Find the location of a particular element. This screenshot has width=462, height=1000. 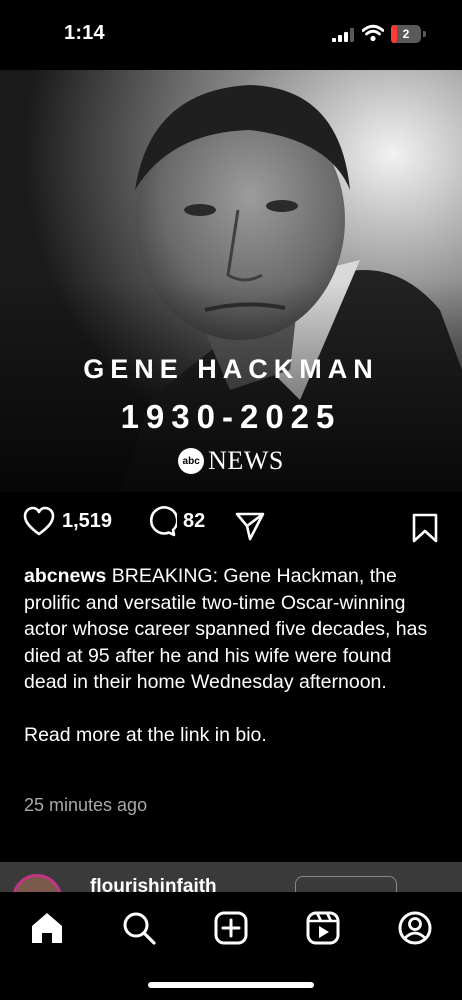

share-icon is located at coordinates (250, 526).